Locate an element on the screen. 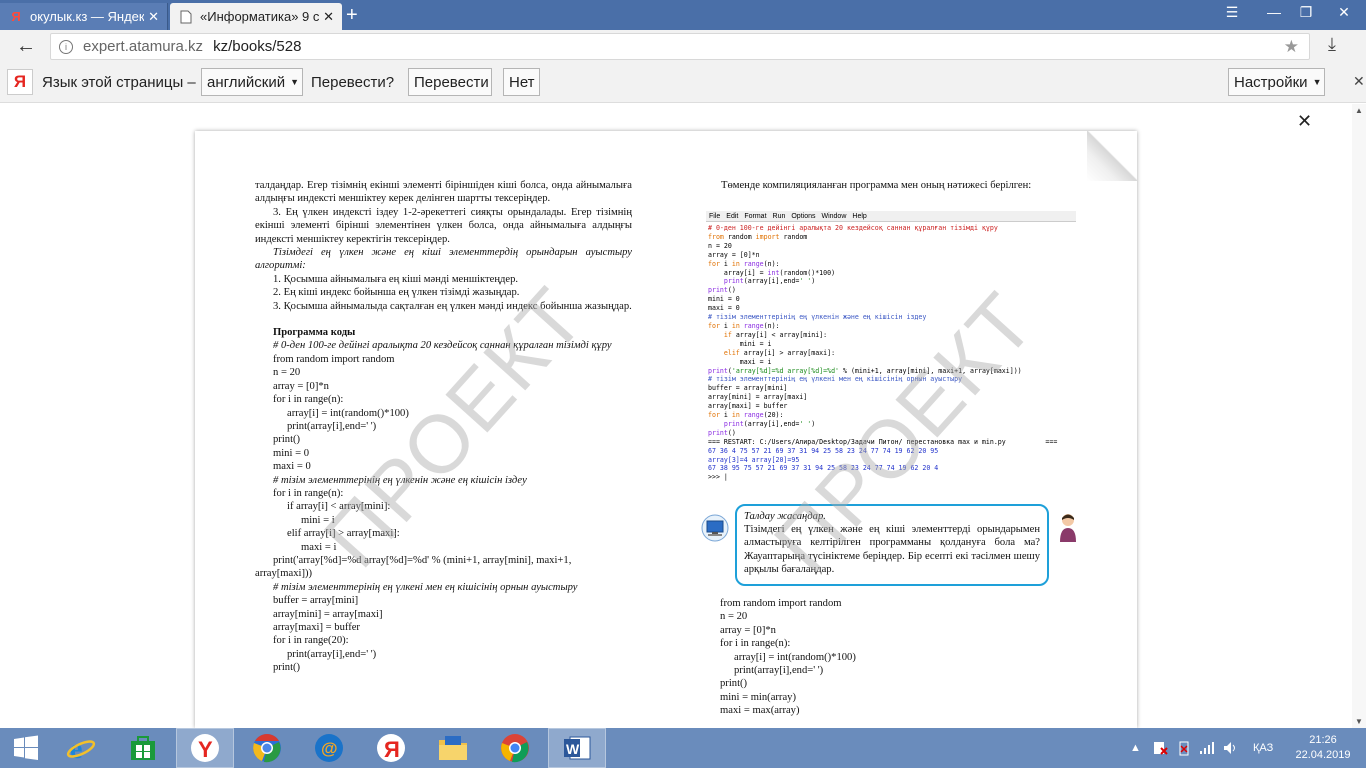 The image size is (1366, 768). idle-menu-item: Run is located at coordinates (779, 216).